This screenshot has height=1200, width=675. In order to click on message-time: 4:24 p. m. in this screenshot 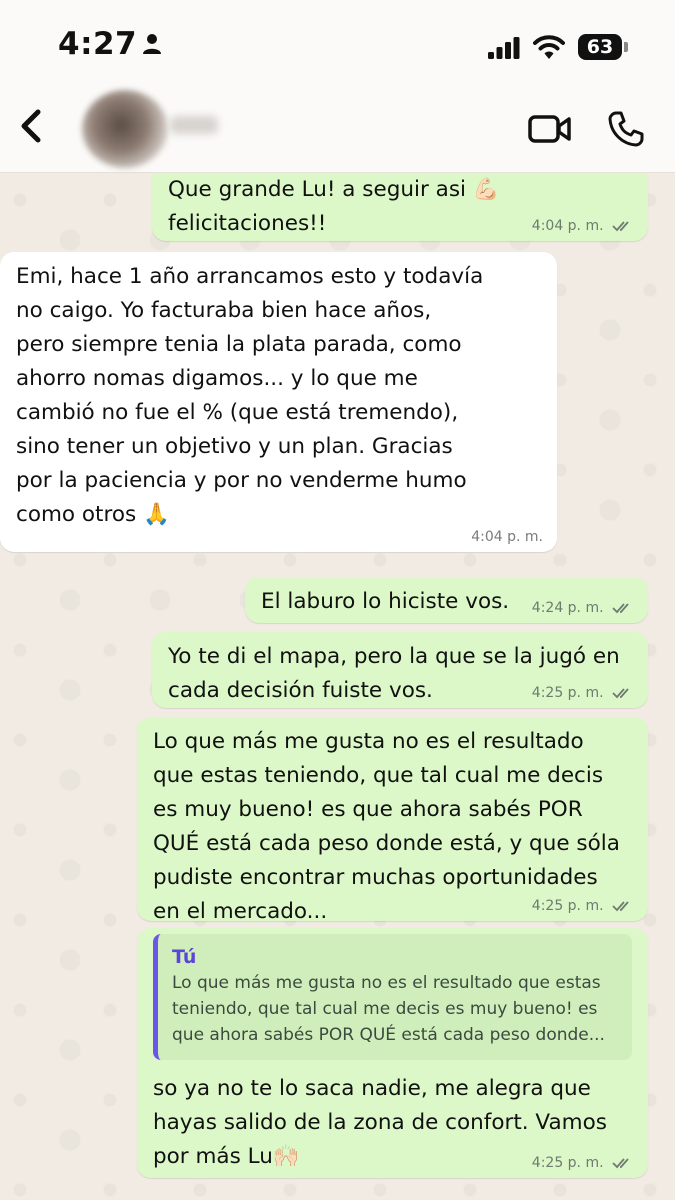, I will do `click(567, 608)`.